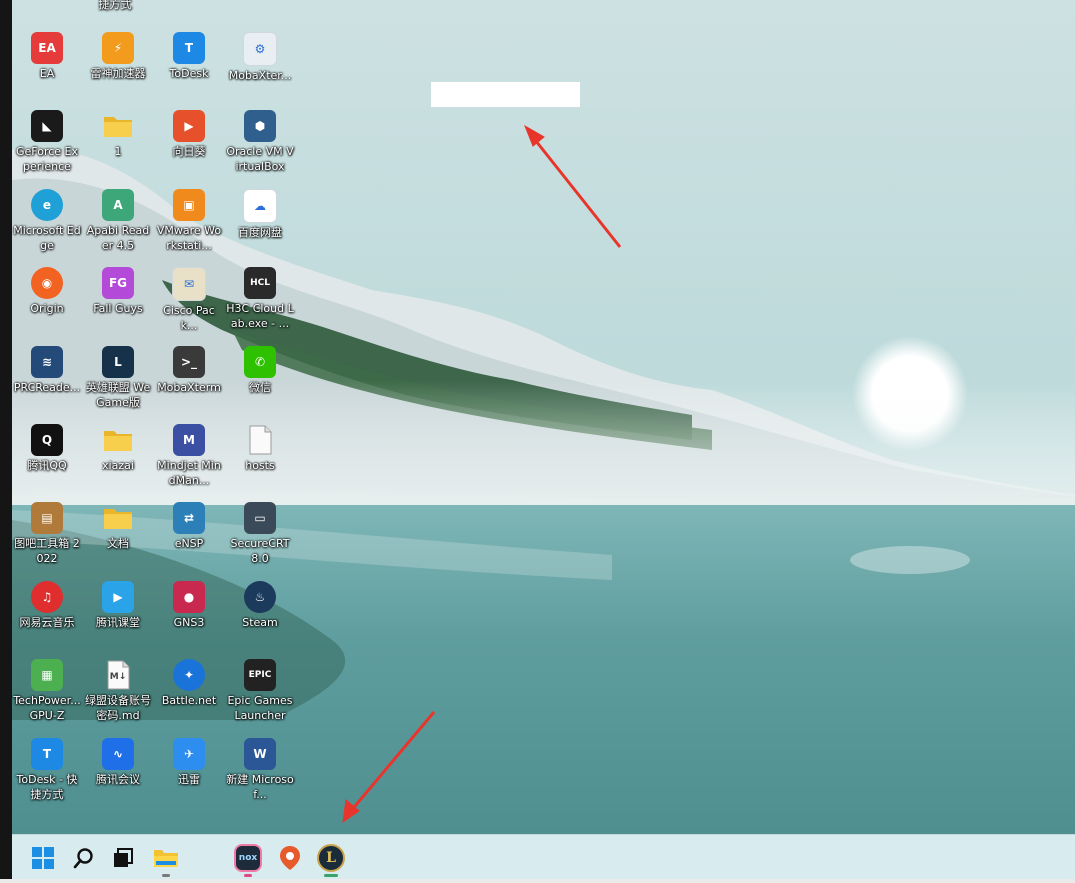  I want to click on desktop-icon-label: Epic Games Launcher, so click(260, 708).